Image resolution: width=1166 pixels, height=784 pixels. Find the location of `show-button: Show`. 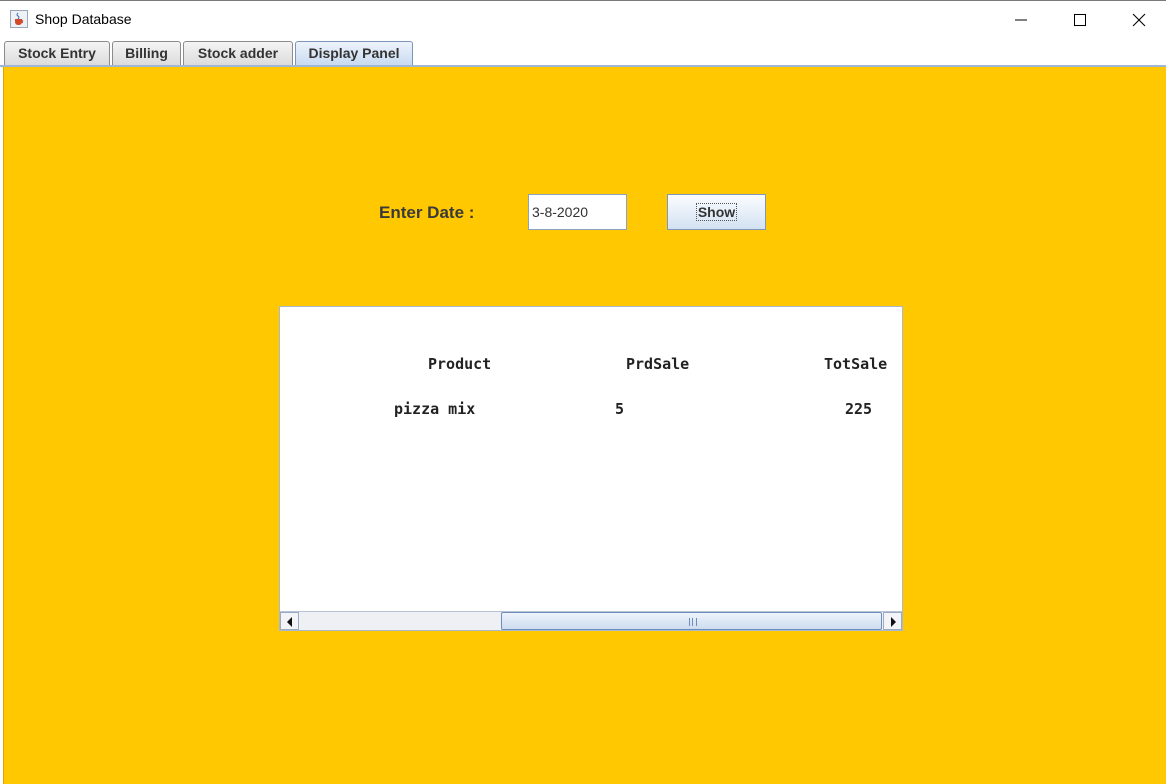

show-button: Show is located at coordinates (716, 212).